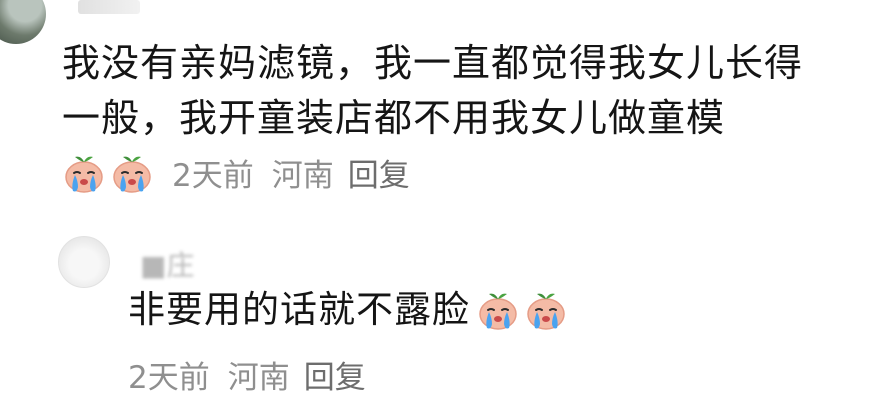 The image size is (875, 415). What do you see at coordinates (302, 176) in the screenshot?
I see `comment-location: 河南` at bounding box center [302, 176].